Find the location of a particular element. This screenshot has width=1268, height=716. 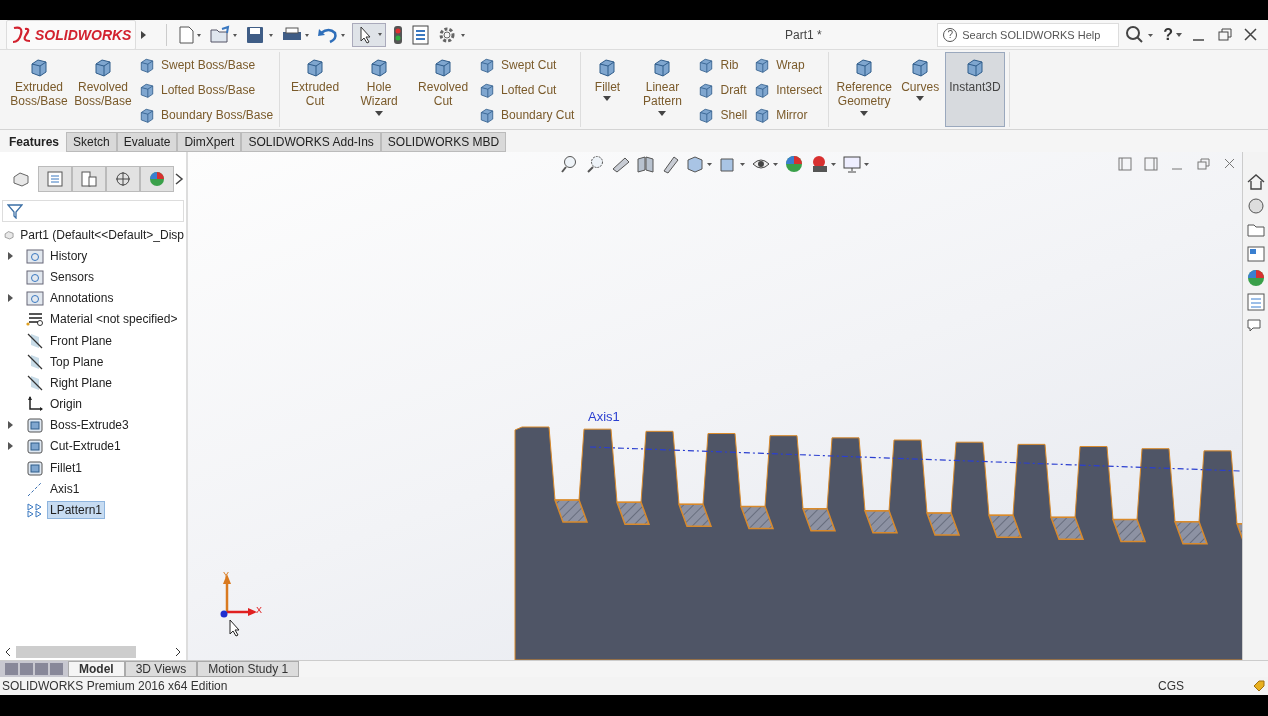

tree-item: Cut-Extrude1 is located at coordinates (85, 446).